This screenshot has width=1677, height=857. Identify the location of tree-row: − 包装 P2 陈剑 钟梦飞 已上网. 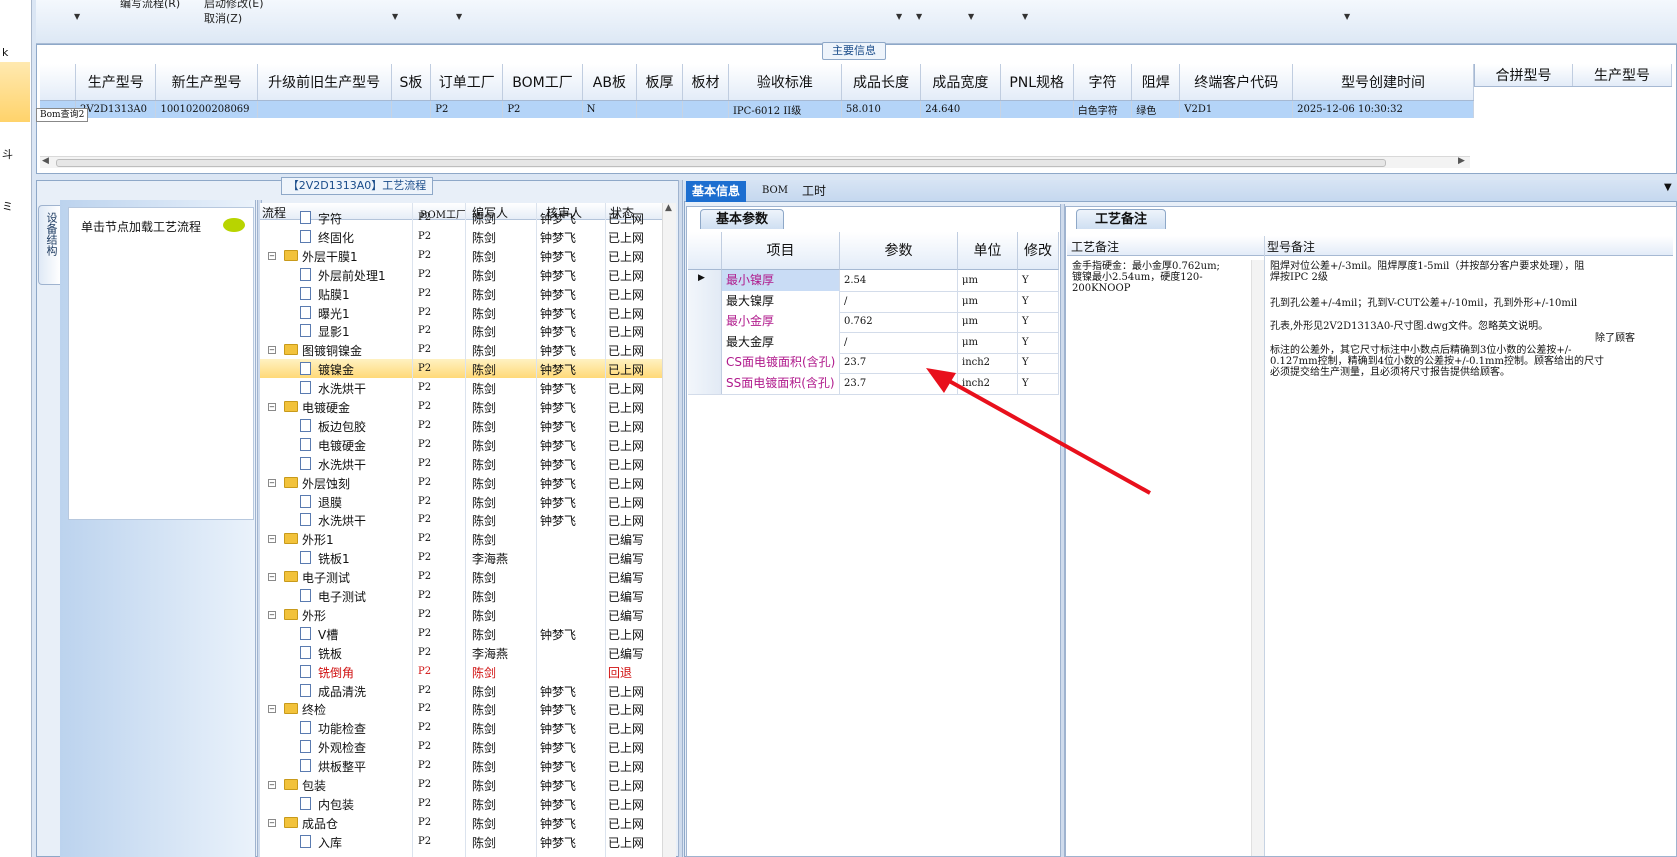
(462, 784).